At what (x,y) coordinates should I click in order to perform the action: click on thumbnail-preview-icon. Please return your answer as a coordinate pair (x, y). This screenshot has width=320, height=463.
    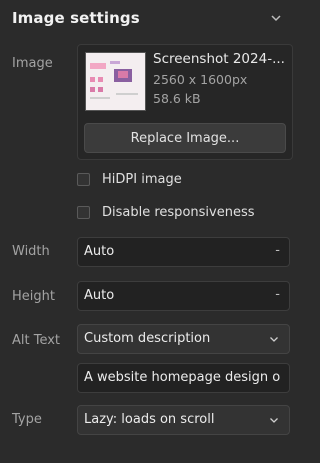
    Looking at the image, I should click on (115, 81).